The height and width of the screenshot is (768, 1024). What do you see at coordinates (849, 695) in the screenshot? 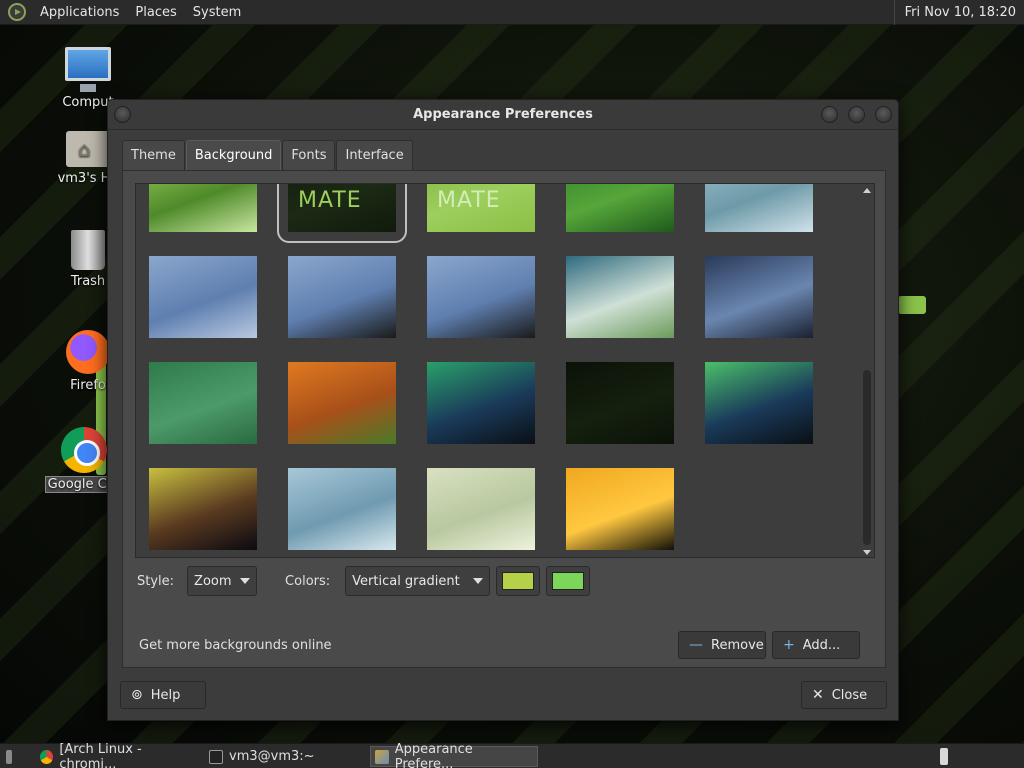
I see `close-label: Close` at bounding box center [849, 695].